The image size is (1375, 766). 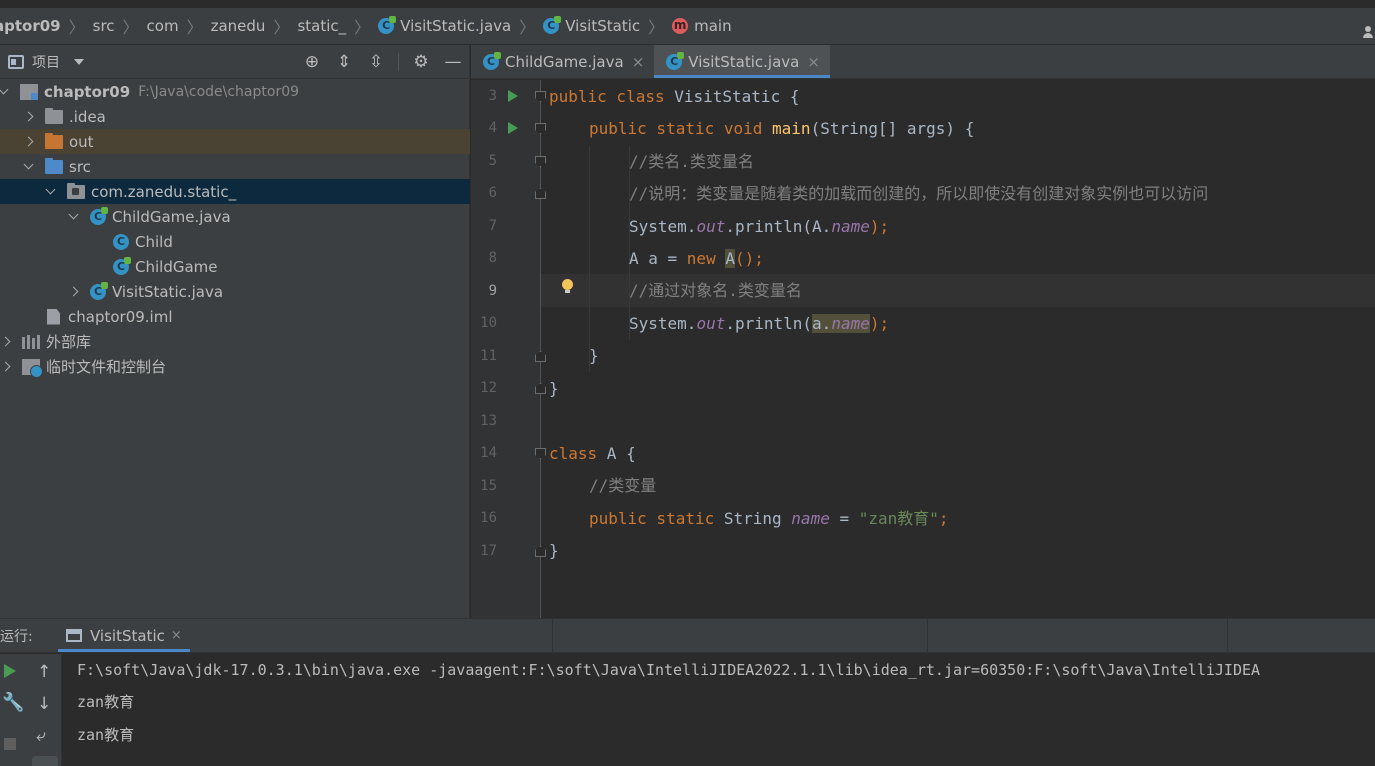 What do you see at coordinates (76, 190) in the screenshot?
I see `package-icon` at bounding box center [76, 190].